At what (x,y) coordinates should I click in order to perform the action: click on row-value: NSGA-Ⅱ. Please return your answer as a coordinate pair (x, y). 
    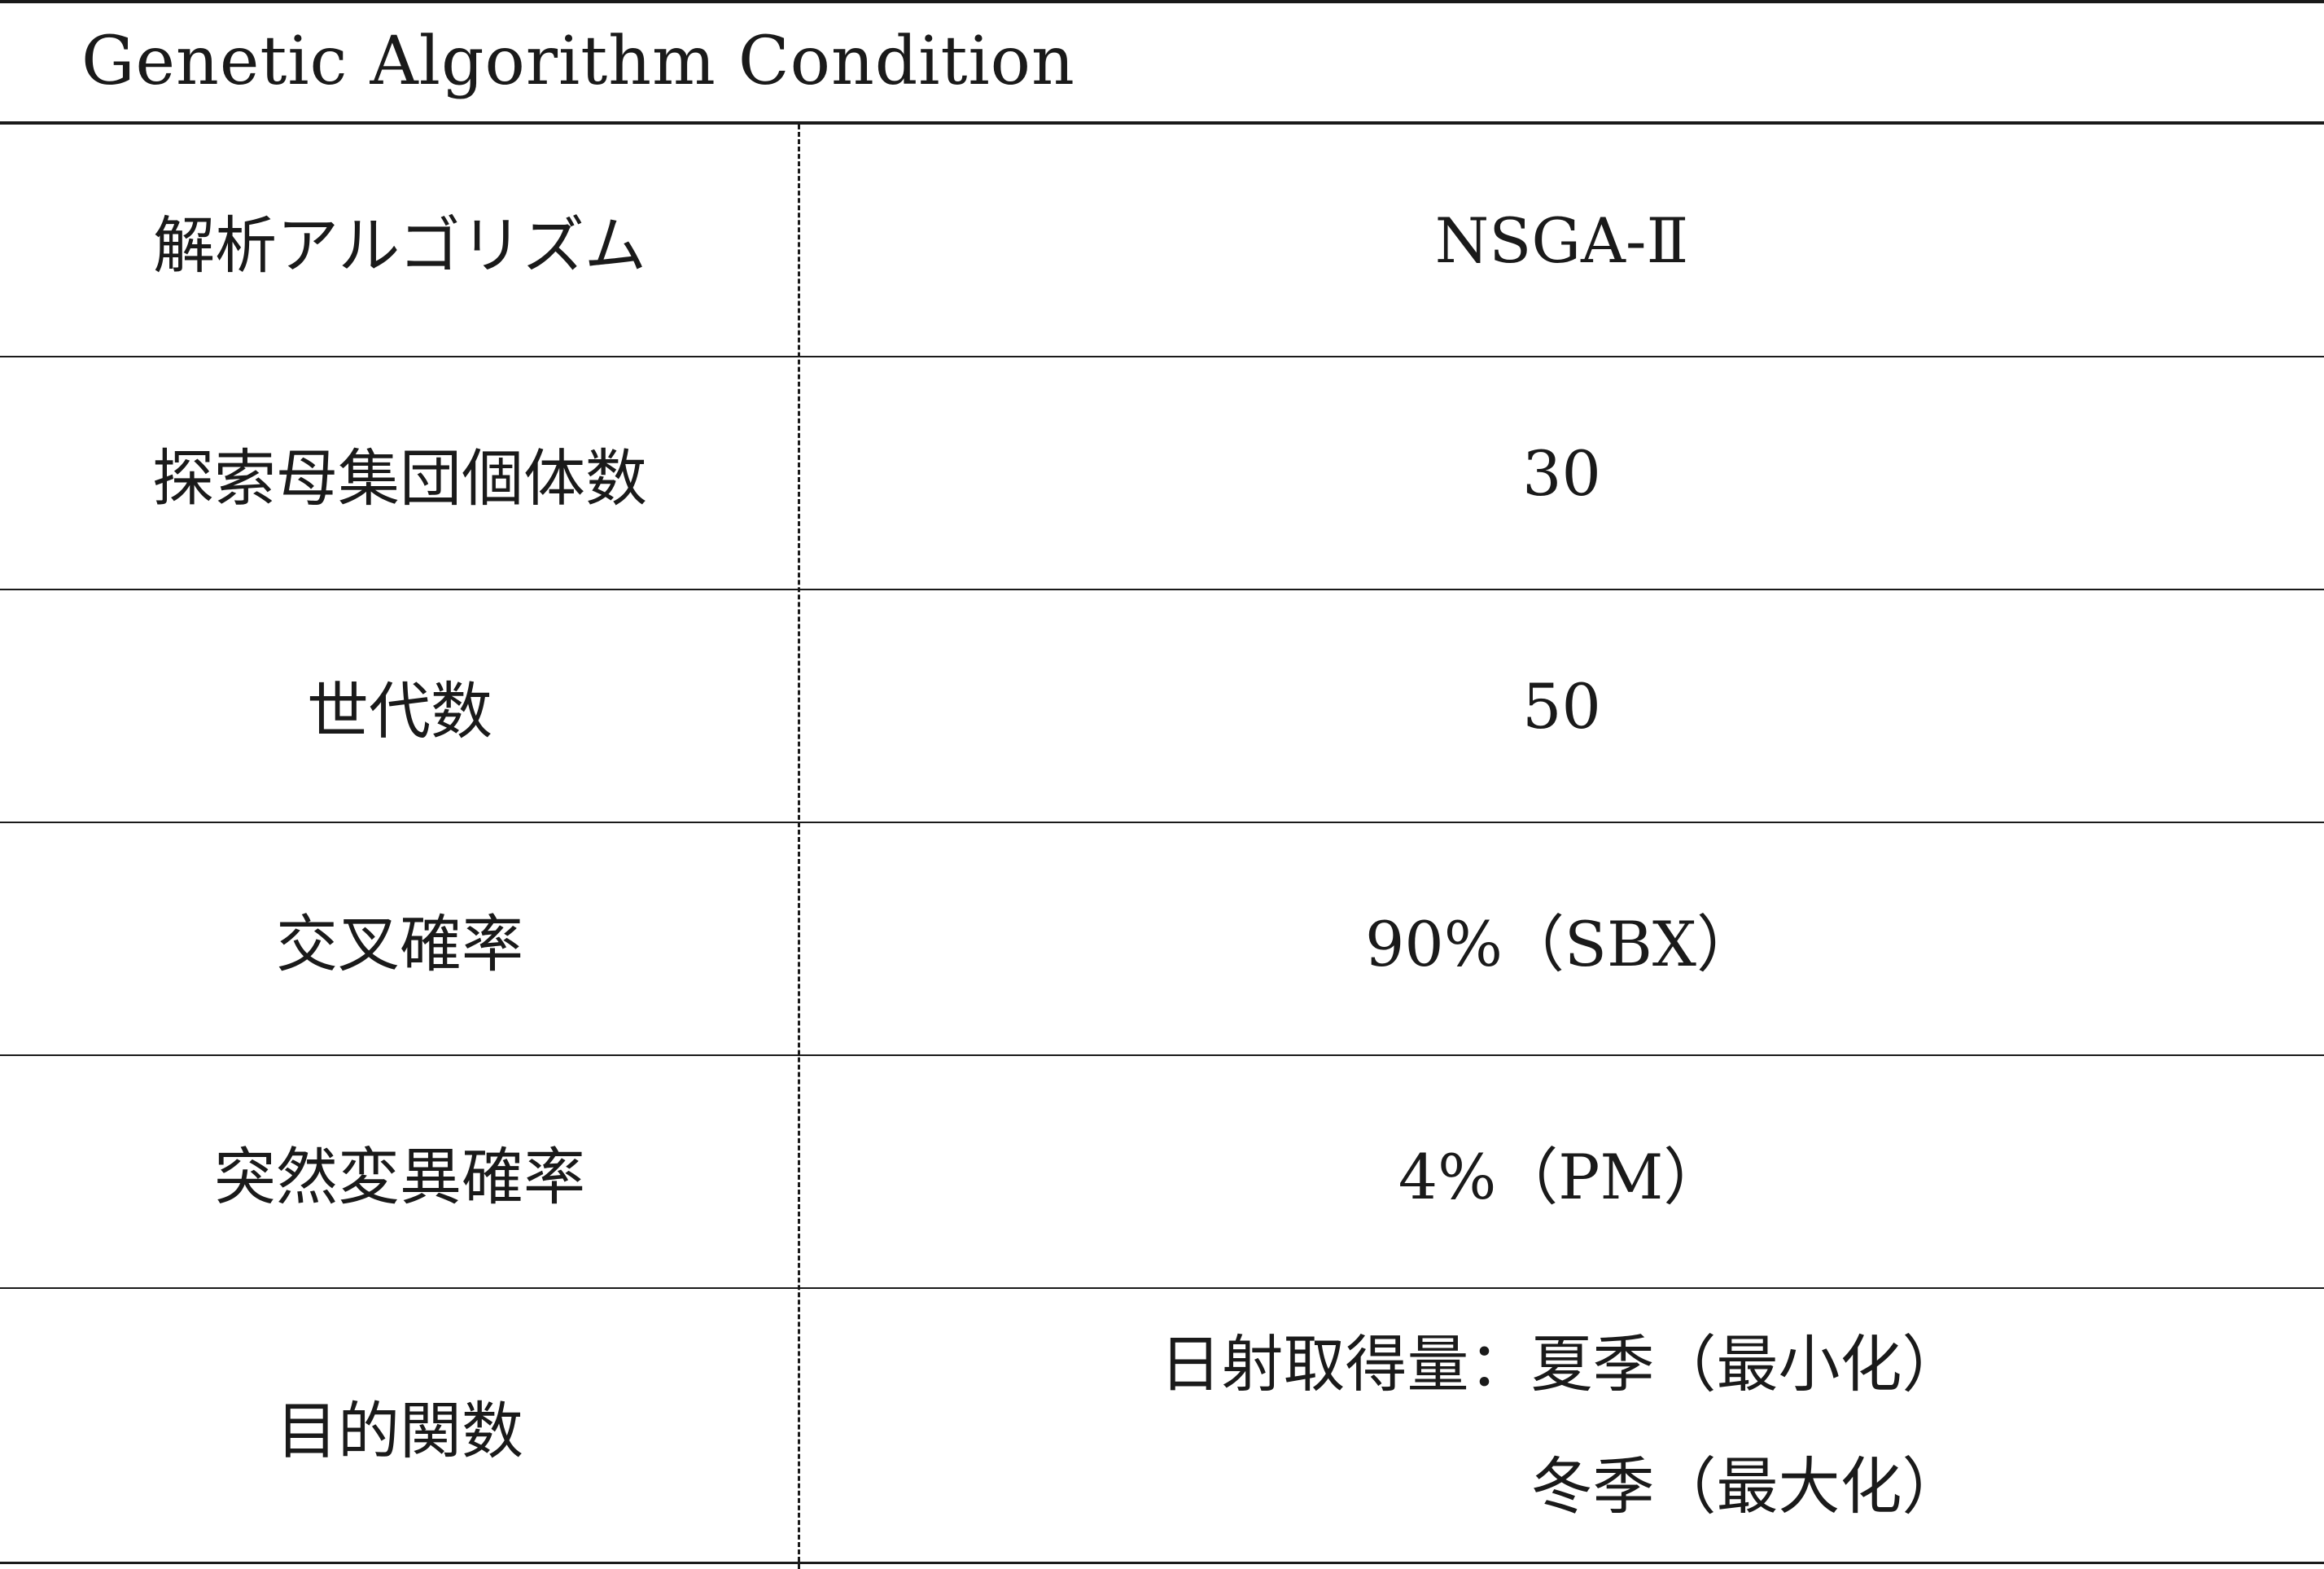
    Looking at the image, I should click on (1561, 240).